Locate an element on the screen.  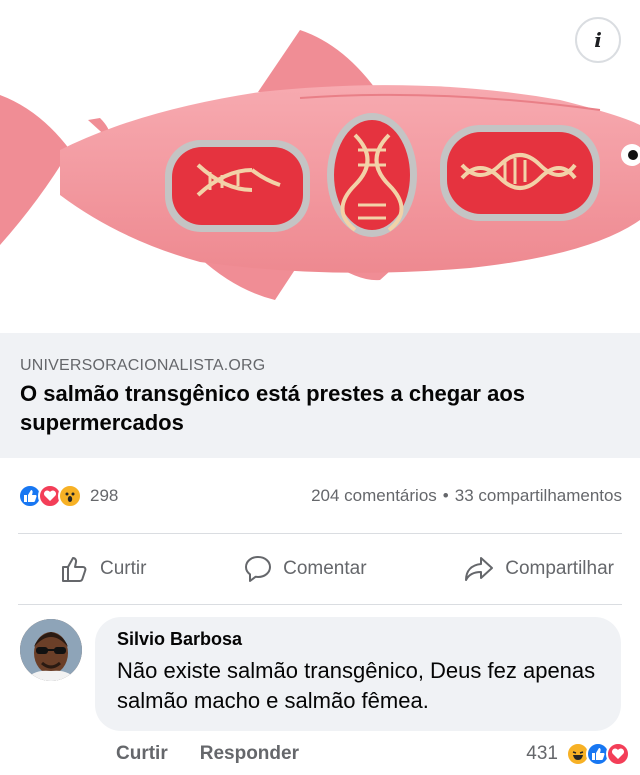
thumbs-up-icon is located at coordinates (74, 569).